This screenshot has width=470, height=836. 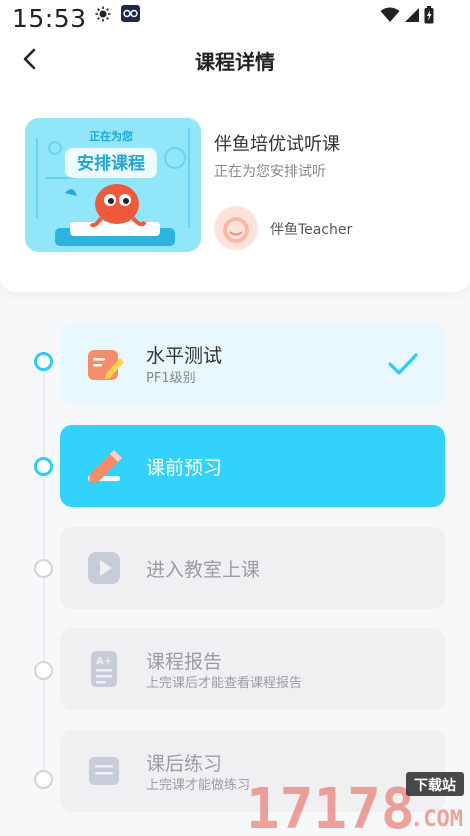 I want to click on timeline-dot-level-test, so click(x=43, y=361).